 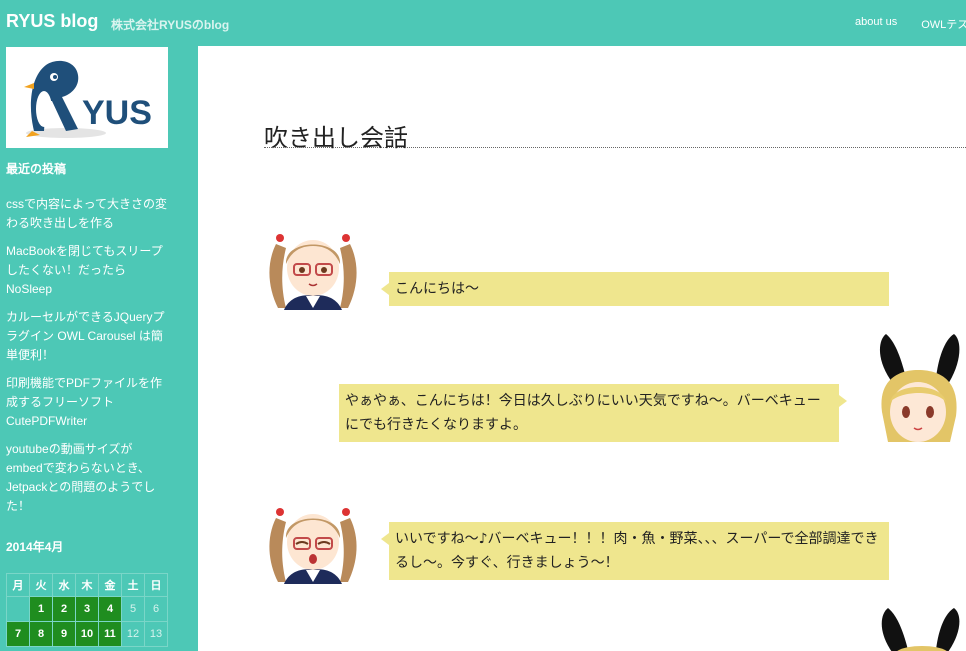 I want to click on calendar-day-link: 11, so click(x=110, y=634).